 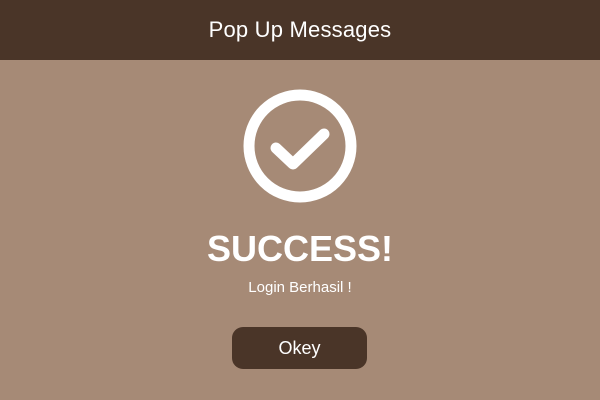 What do you see at coordinates (300, 287) in the screenshot?
I see `login-message: Login Berhasil !` at bounding box center [300, 287].